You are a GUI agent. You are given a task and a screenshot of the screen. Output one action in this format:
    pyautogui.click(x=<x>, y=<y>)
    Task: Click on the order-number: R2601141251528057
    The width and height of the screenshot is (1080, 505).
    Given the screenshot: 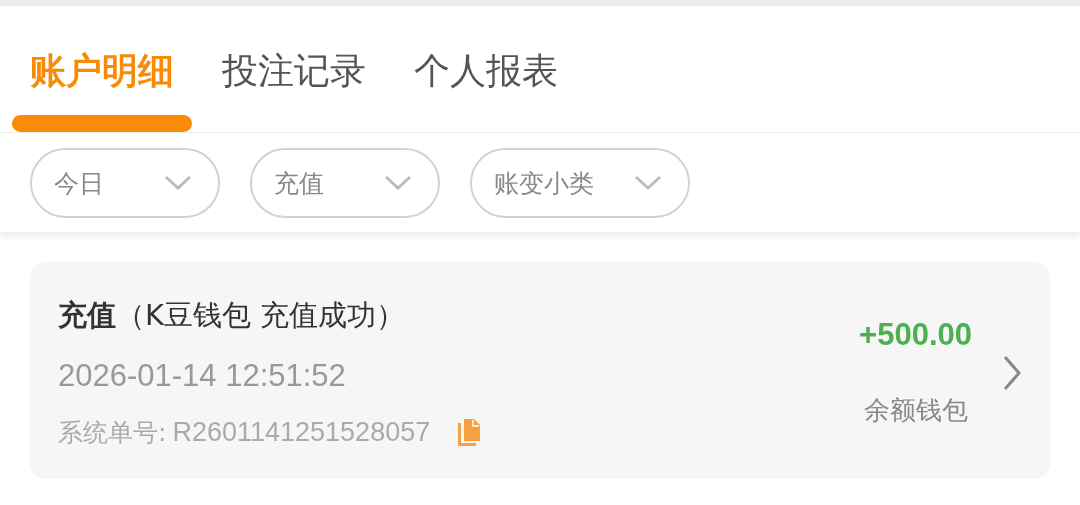 What is the action you would take?
    pyautogui.click(x=301, y=432)
    